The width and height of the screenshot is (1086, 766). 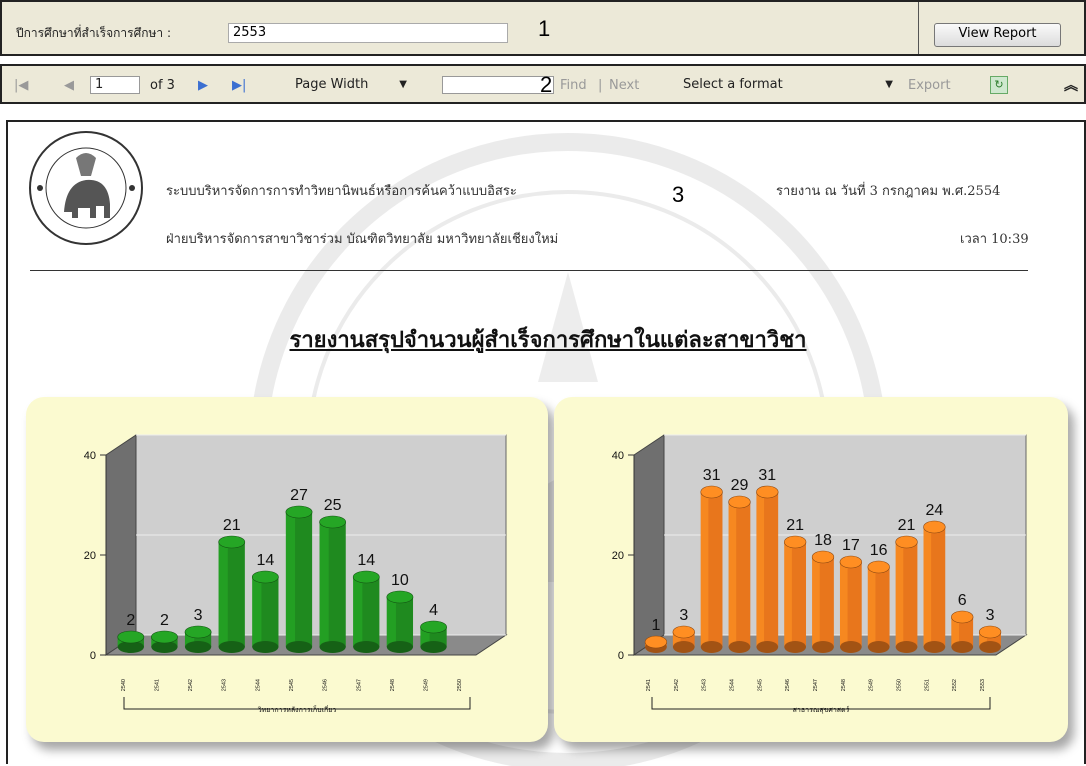 I want to click on report-date: รายงาน ณ วันที่ 3 กรกฎาคม พ.ศ.2554, so click(x=888, y=191).